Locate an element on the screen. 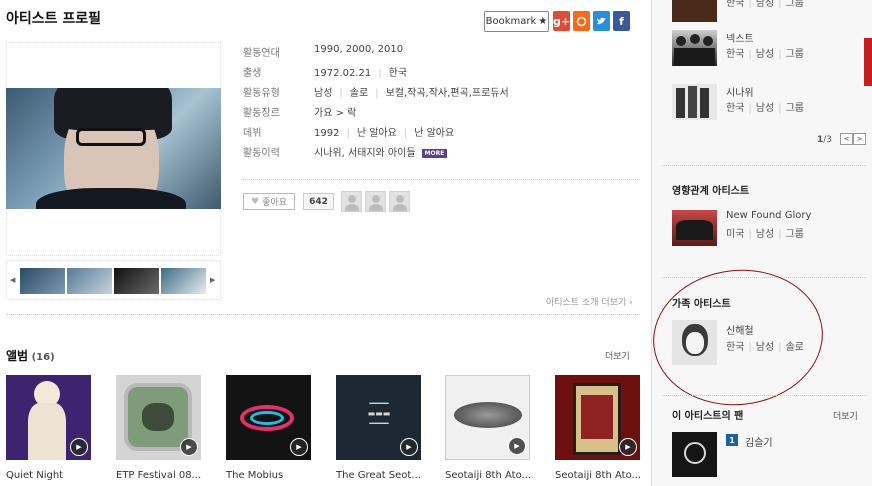  album-title: Quiet Night is located at coordinates (56, 475).